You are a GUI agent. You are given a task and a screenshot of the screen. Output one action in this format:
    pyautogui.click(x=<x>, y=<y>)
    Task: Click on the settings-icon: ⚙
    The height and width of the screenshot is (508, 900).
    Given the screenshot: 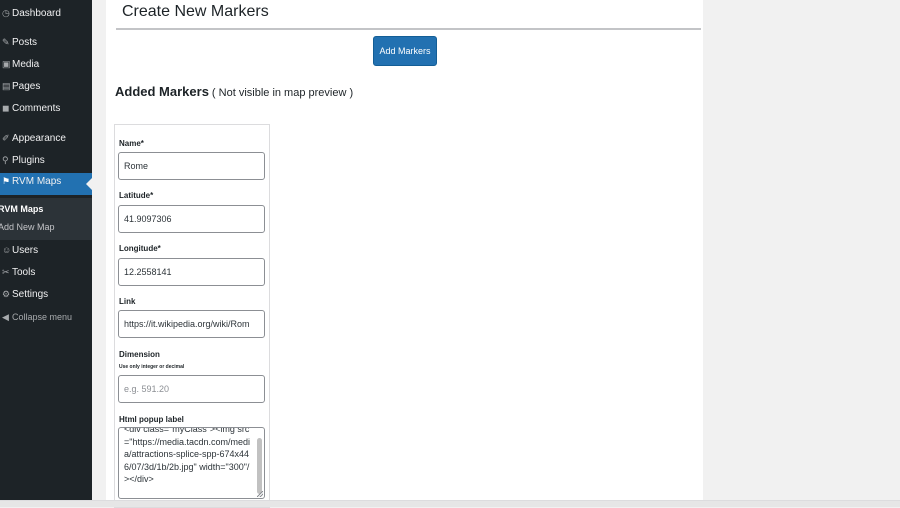 What is the action you would take?
    pyautogui.click(x=6, y=294)
    